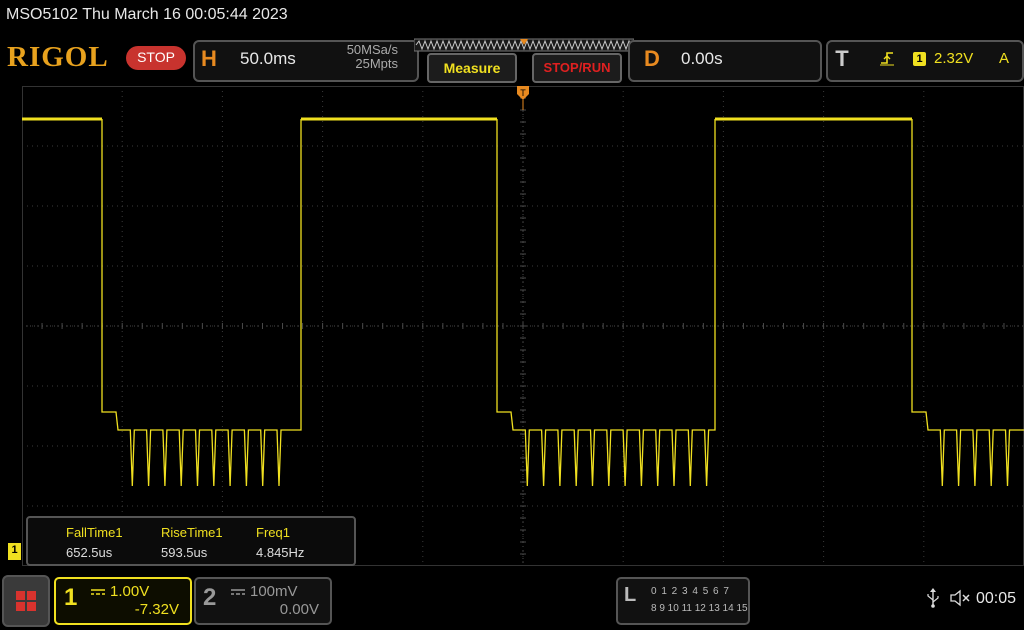  Describe the element at coordinates (209, 58) in the screenshot. I see `horizontal-tag: H` at that location.